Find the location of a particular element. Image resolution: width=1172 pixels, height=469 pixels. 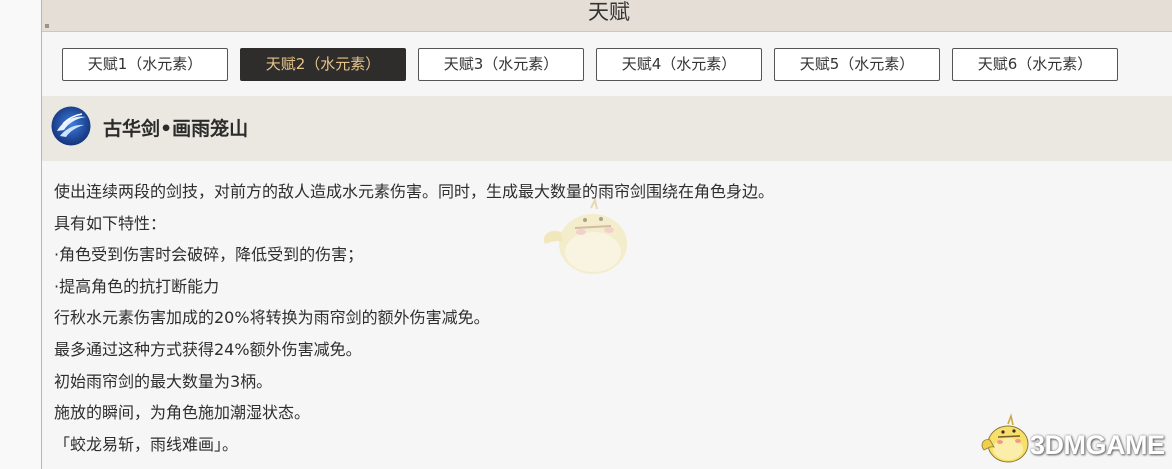

tab-talent-1: 天赋1（水元素） is located at coordinates (145, 64).